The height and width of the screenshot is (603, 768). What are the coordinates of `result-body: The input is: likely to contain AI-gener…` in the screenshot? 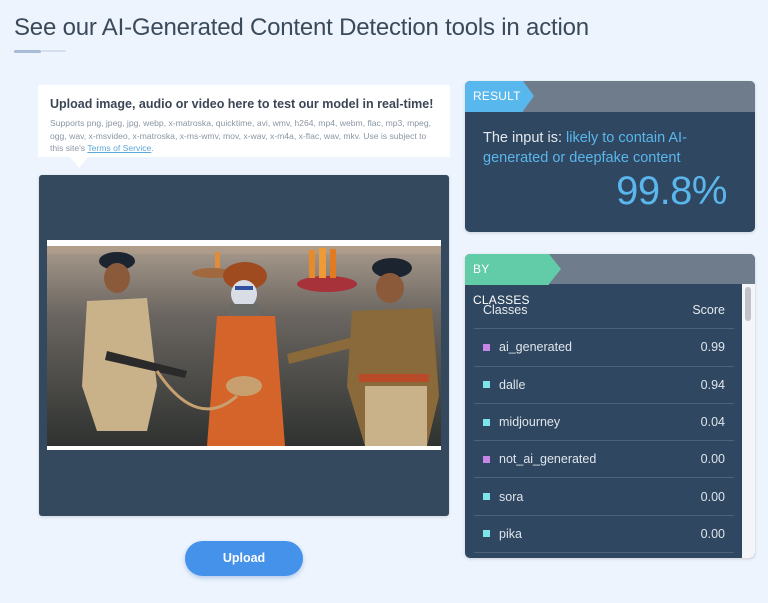 It's located at (610, 140).